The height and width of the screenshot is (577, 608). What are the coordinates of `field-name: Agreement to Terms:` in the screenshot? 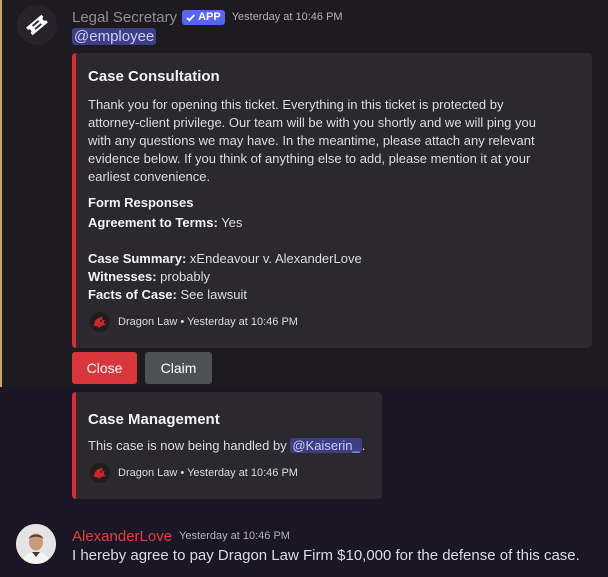 It's located at (153, 222).